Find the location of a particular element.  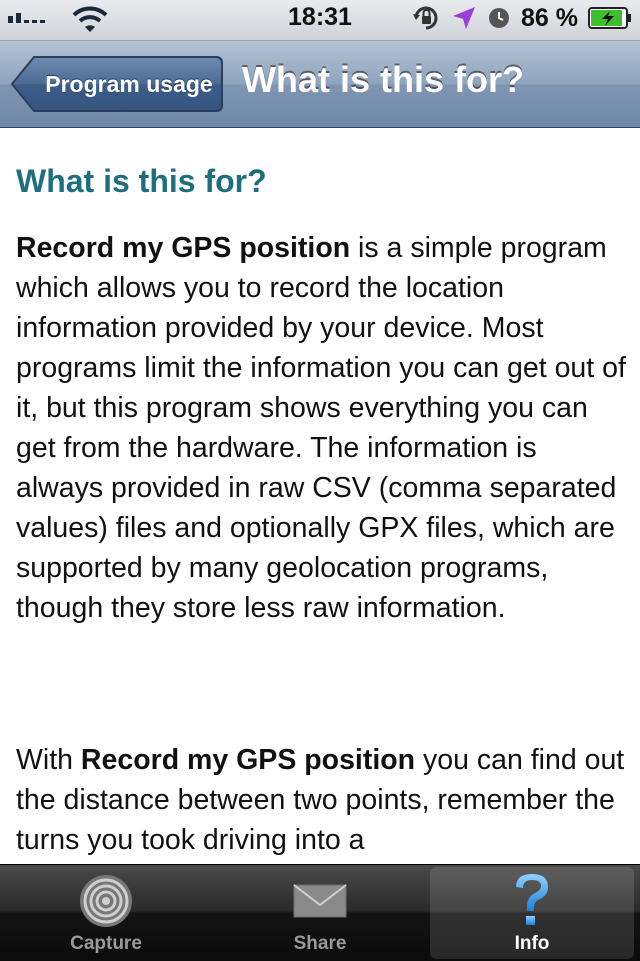

back-button: Program usage is located at coordinates (117, 84).